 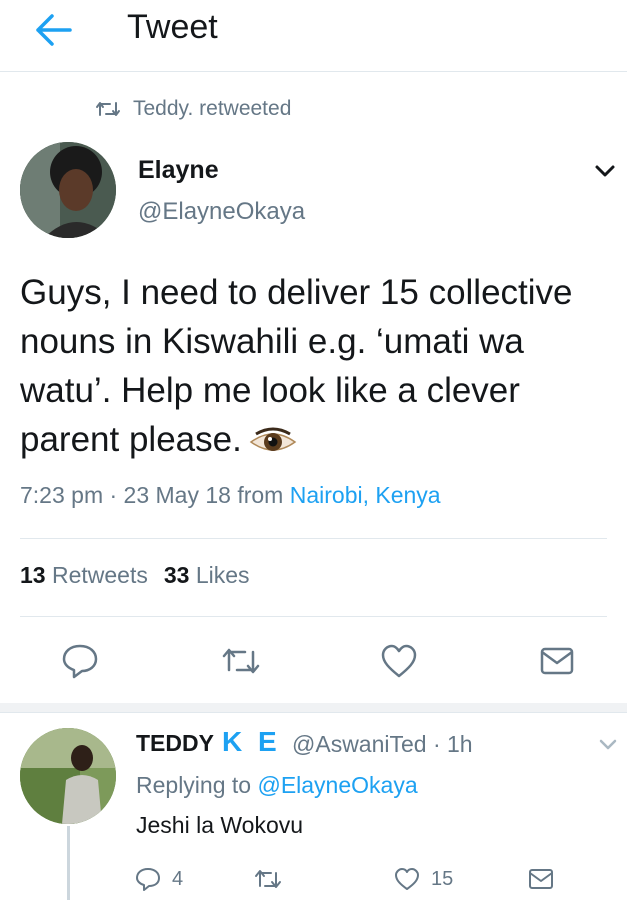 I want to click on reply-text: Jeshi la Wokovu, so click(x=220, y=825).